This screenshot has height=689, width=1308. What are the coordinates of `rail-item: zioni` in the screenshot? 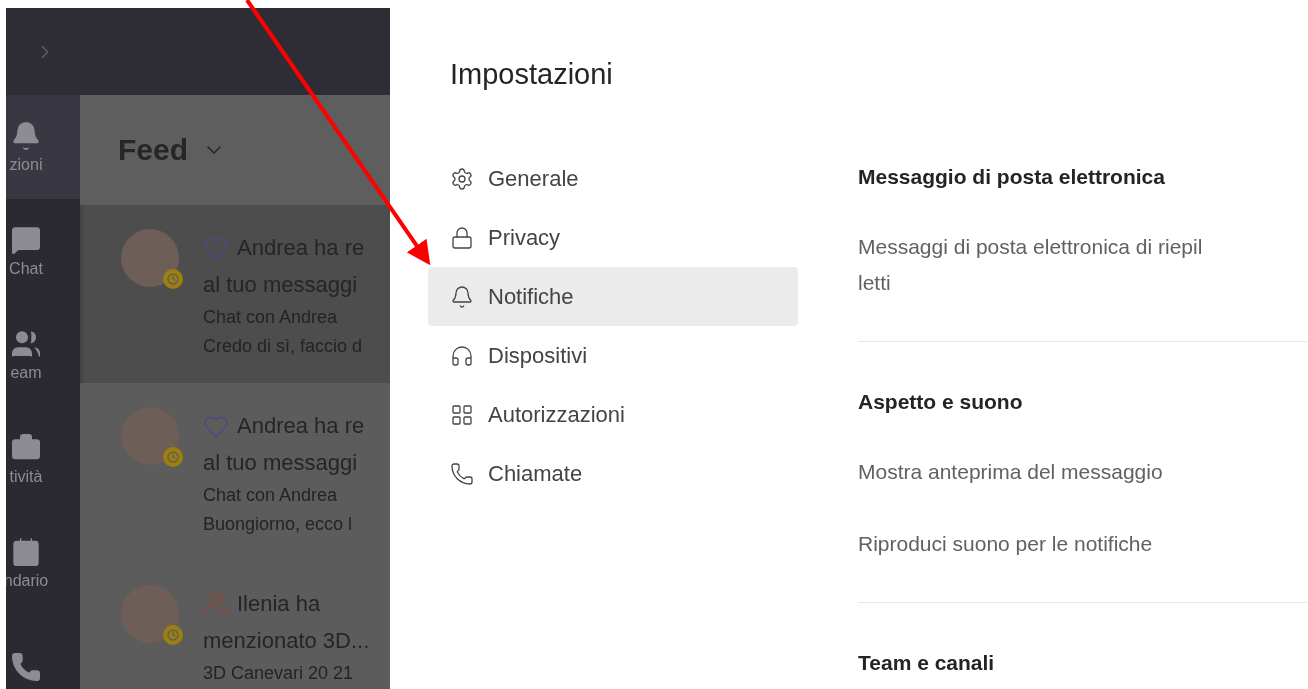 It's located at (43, 147).